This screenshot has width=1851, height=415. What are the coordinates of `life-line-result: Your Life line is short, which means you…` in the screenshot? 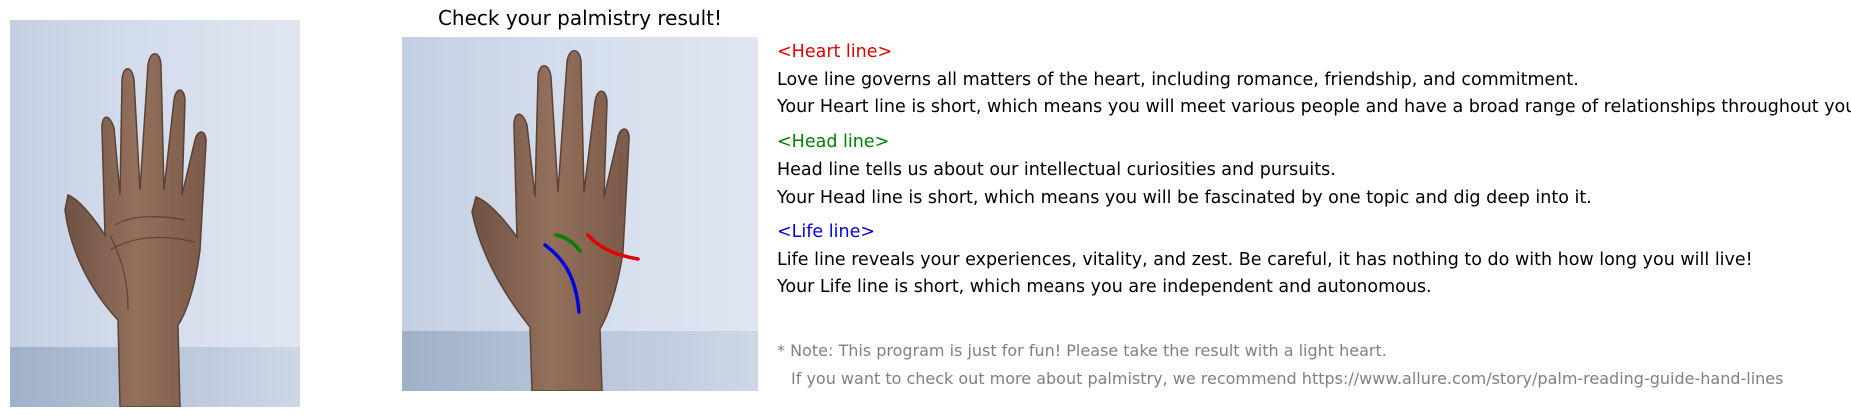 It's located at (1104, 287).